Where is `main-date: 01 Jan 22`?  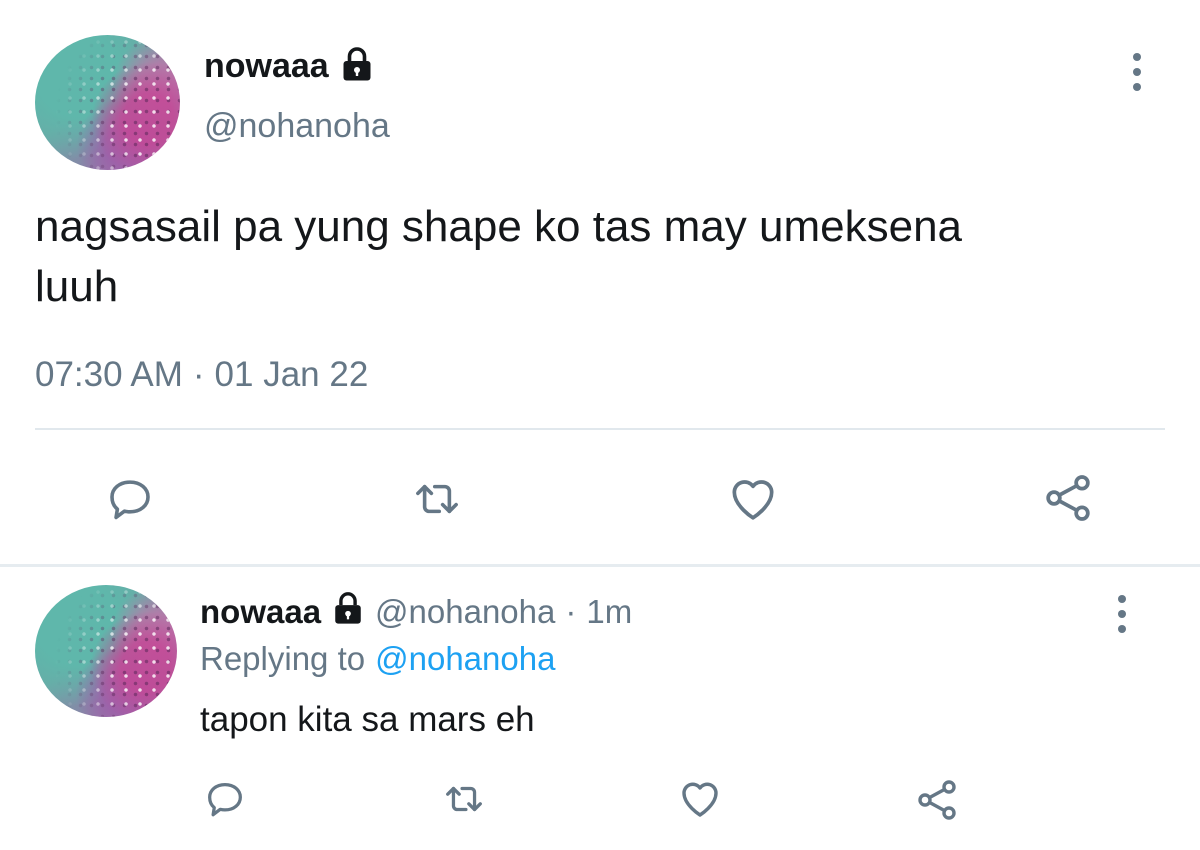 main-date: 01 Jan 22 is located at coordinates (291, 374).